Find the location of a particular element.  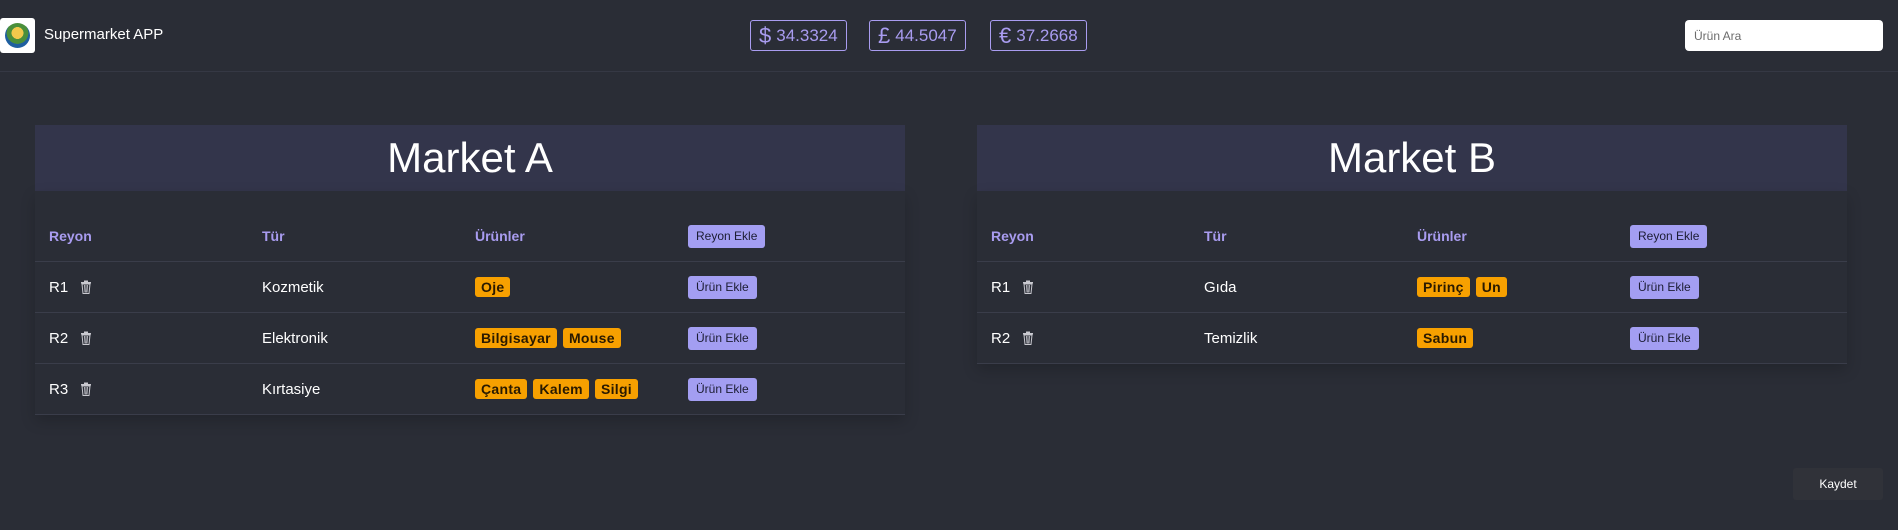

euro-icon: € is located at coordinates (1005, 35).